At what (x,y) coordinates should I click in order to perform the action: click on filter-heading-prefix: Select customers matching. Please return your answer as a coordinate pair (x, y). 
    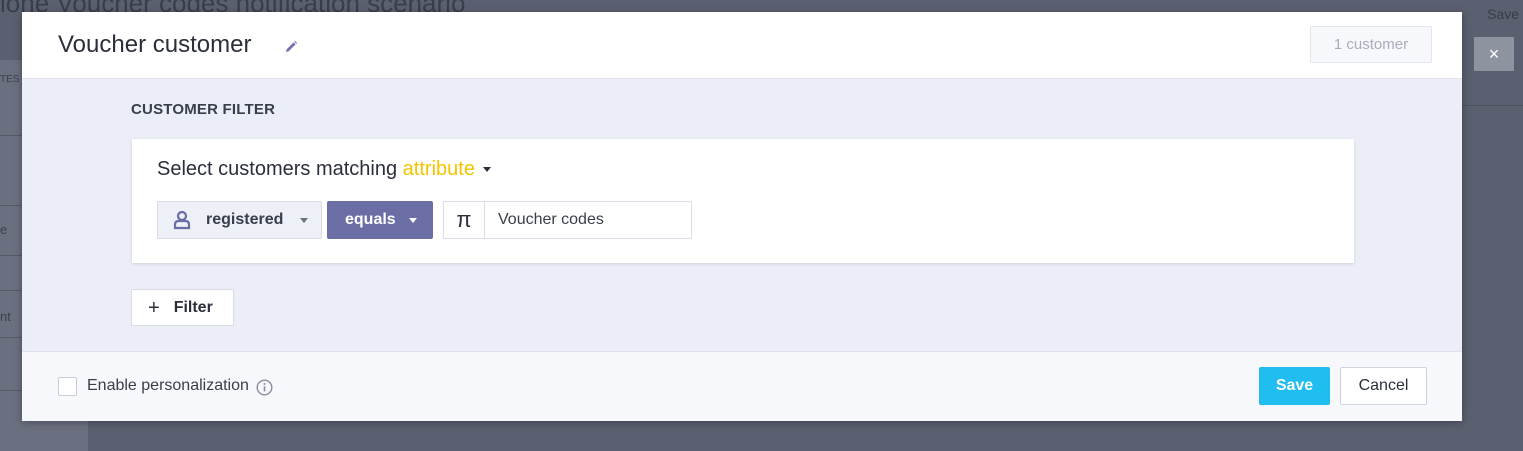
    Looking at the image, I should click on (277, 169).